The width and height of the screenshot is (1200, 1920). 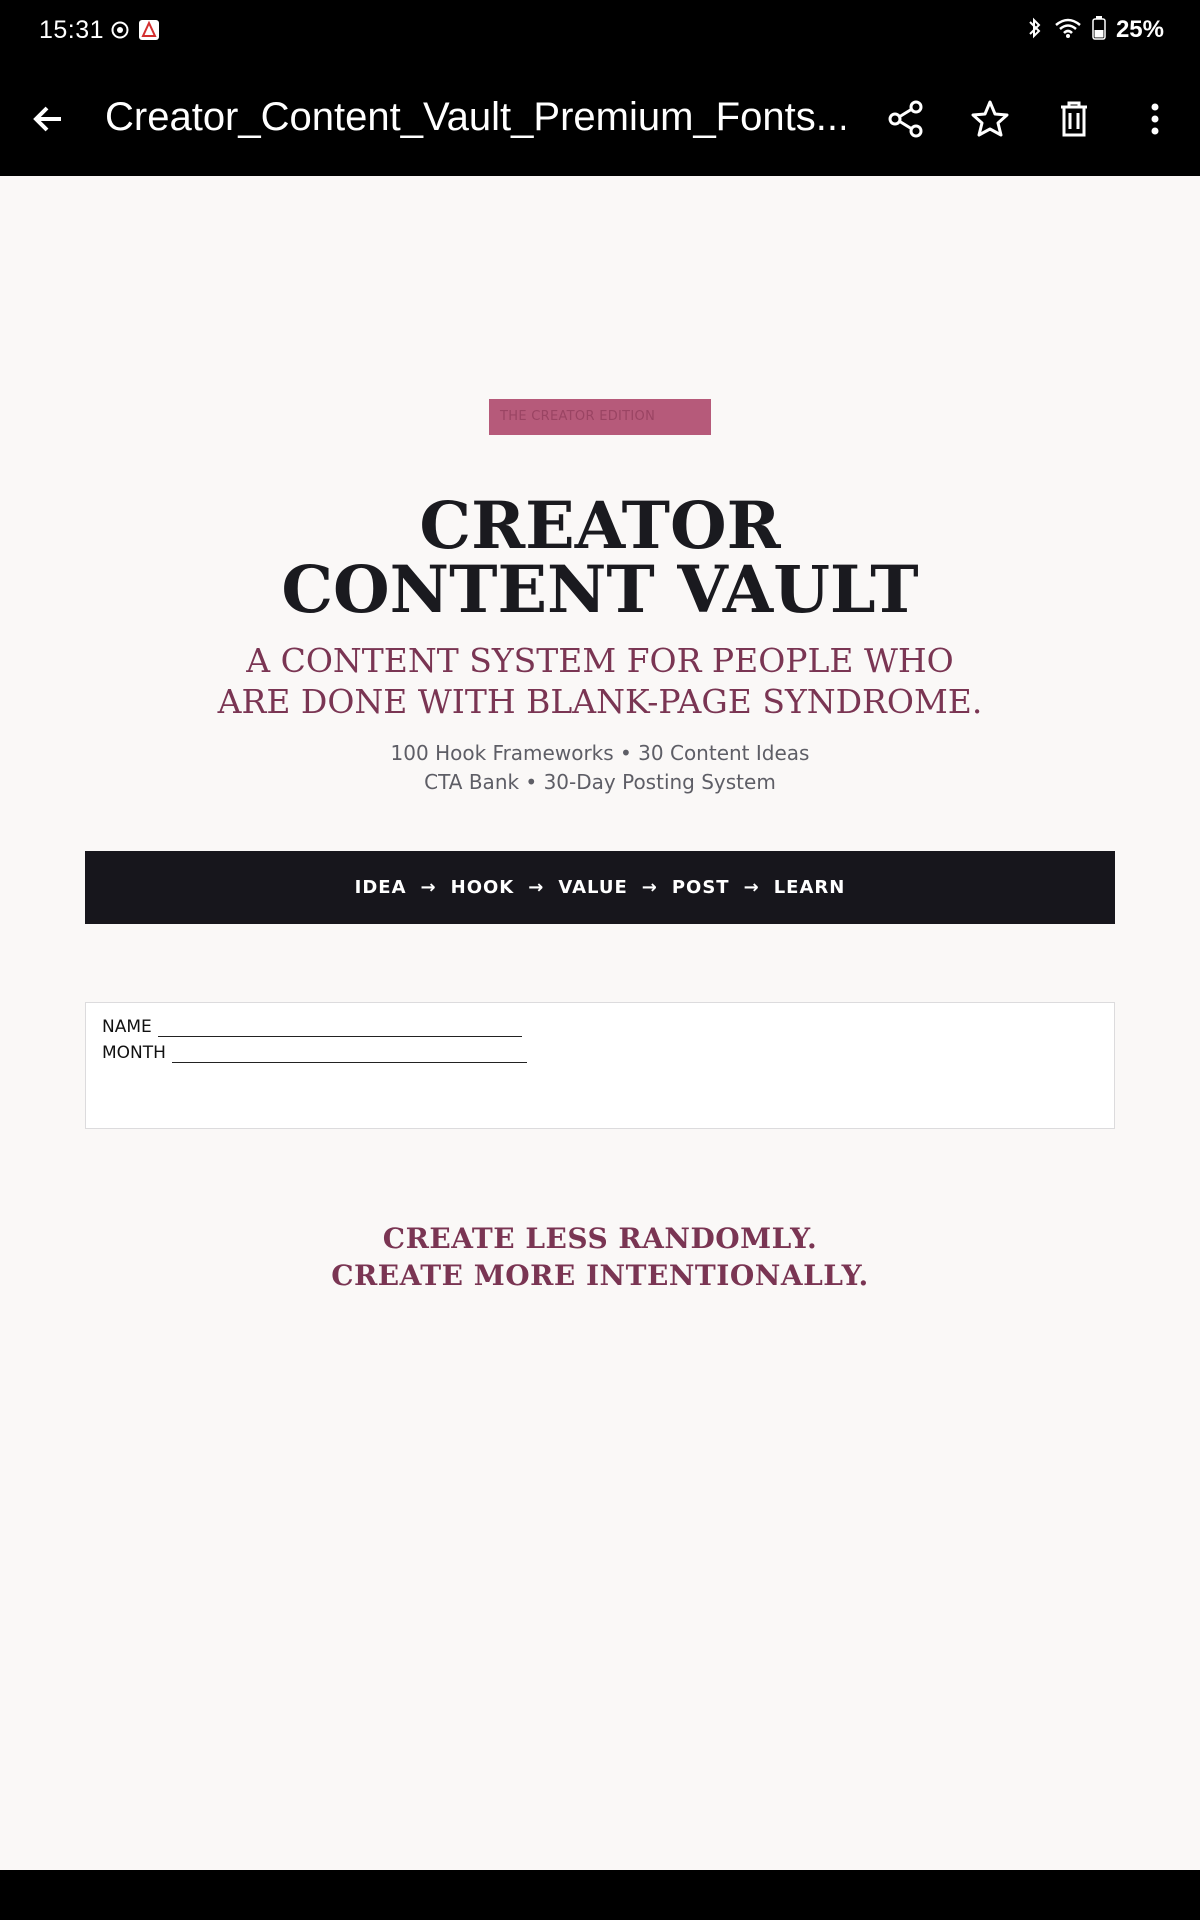 I want to click on more-options-button, so click(x=1155, y=119).